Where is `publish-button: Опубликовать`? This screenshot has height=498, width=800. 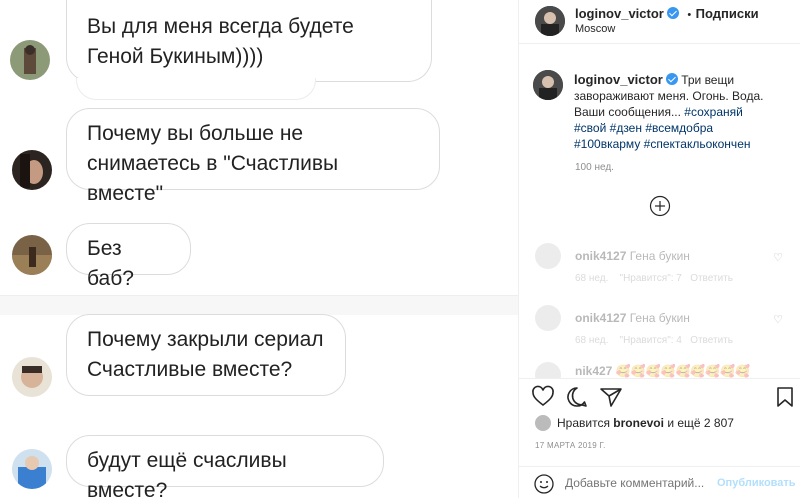 publish-button: Опубликовать is located at coordinates (756, 483).